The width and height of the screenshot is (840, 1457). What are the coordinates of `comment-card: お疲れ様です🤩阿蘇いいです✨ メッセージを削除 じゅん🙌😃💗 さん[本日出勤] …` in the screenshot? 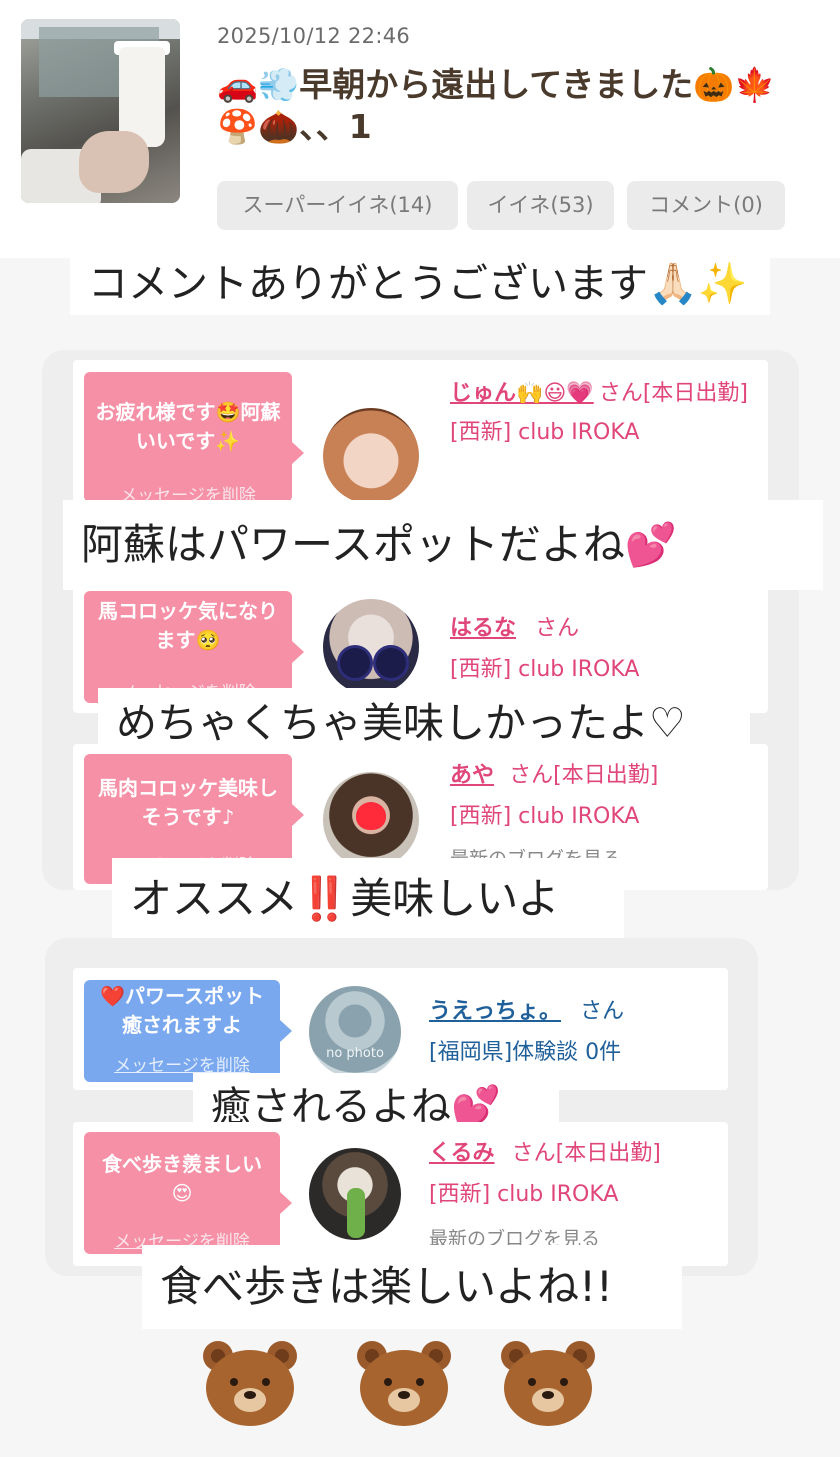 It's located at (420, 435).